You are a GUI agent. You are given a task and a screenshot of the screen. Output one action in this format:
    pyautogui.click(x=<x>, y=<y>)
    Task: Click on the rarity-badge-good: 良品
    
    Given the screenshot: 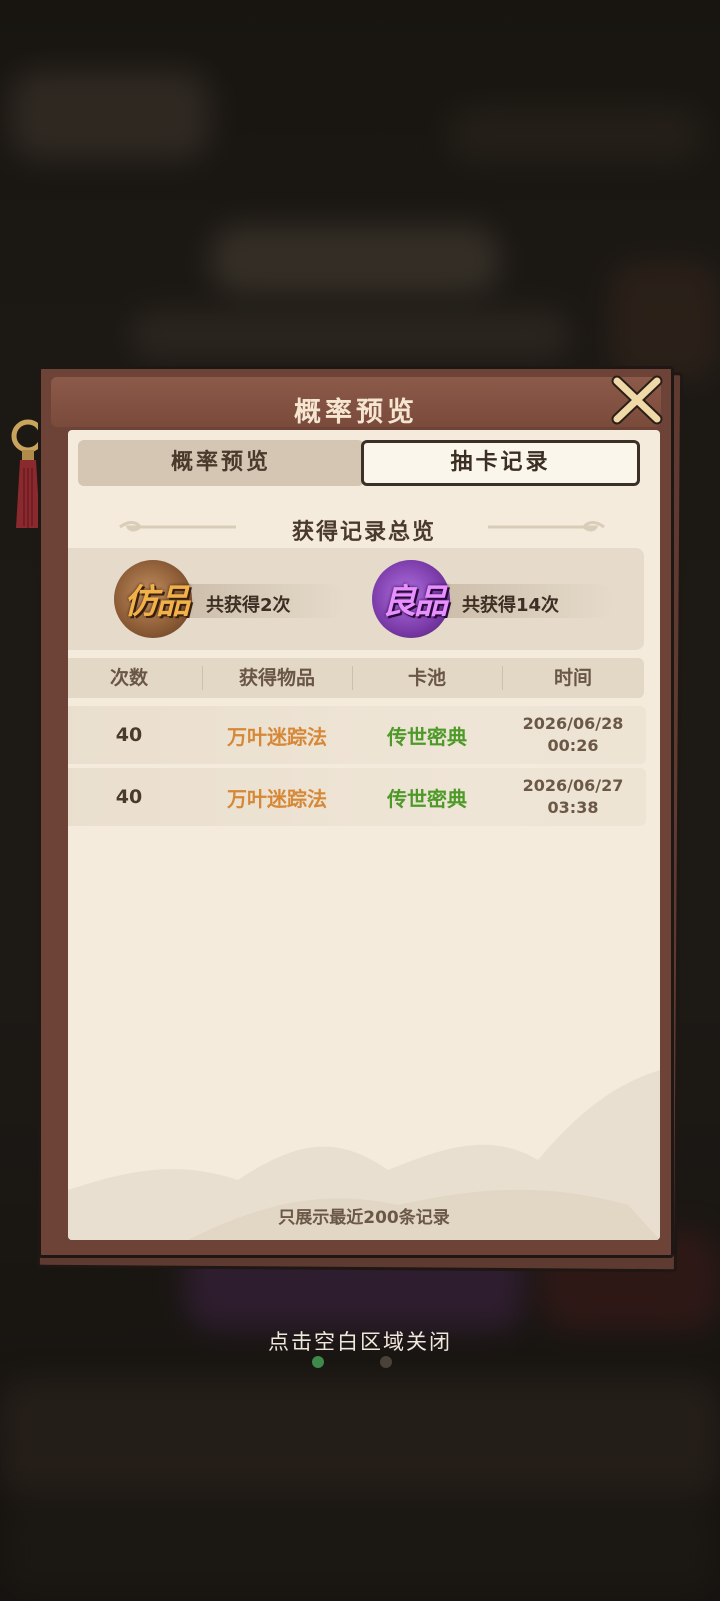 What is the action you would take?
    pyautogui.click(x=409, y=599)
    